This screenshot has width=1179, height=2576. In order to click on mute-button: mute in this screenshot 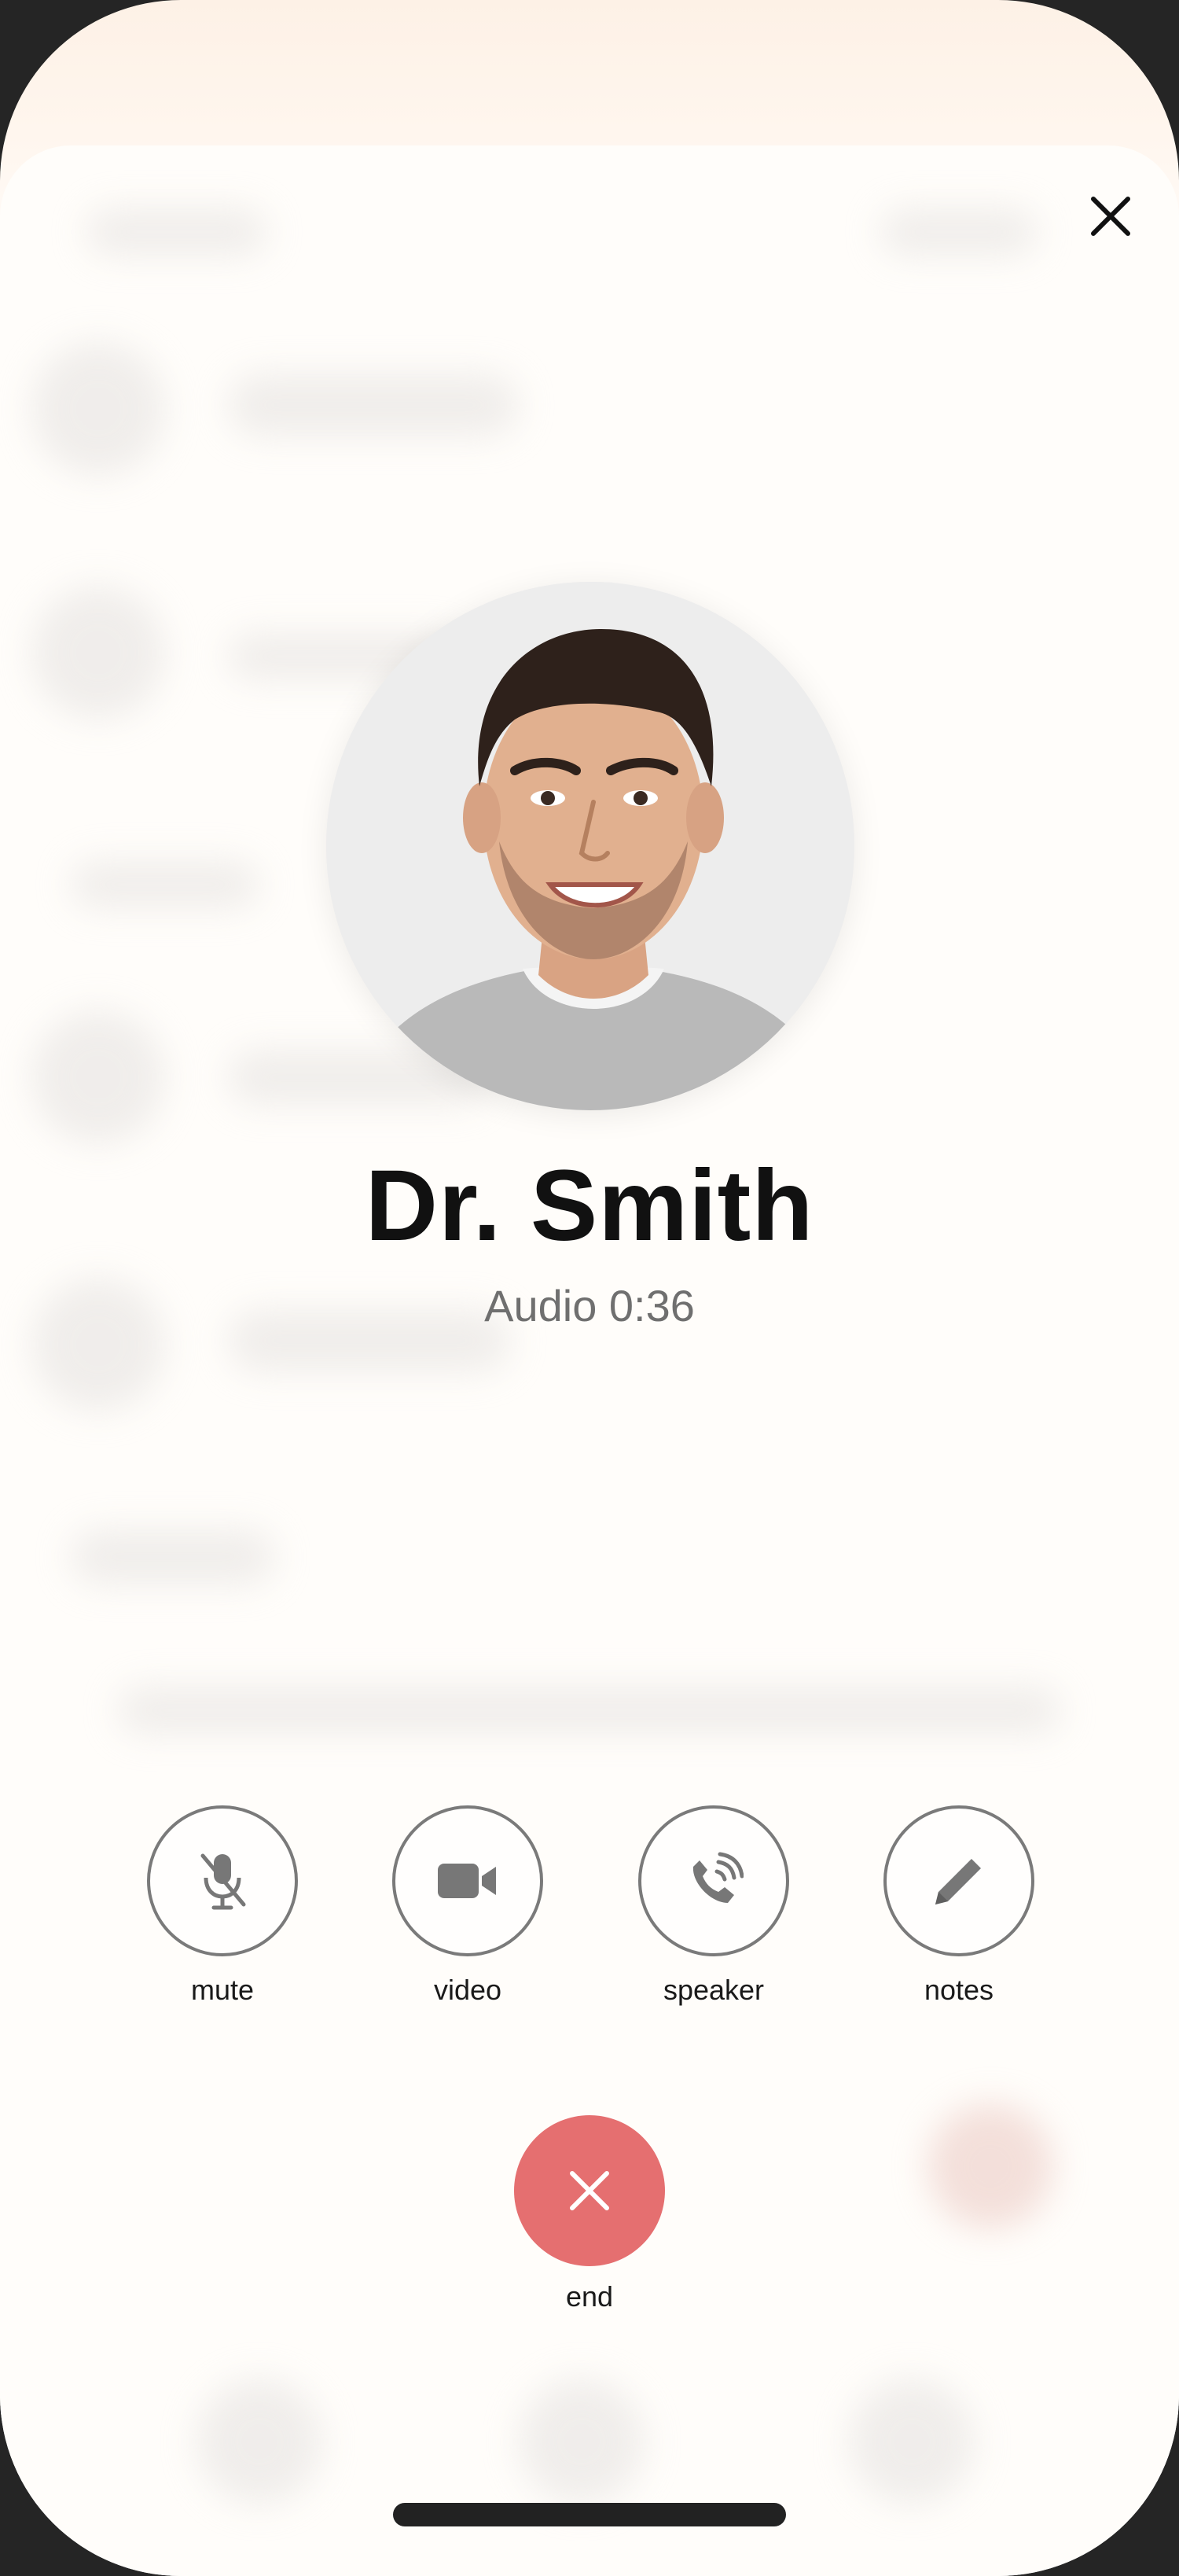, I will do `click(222, 1906)`.